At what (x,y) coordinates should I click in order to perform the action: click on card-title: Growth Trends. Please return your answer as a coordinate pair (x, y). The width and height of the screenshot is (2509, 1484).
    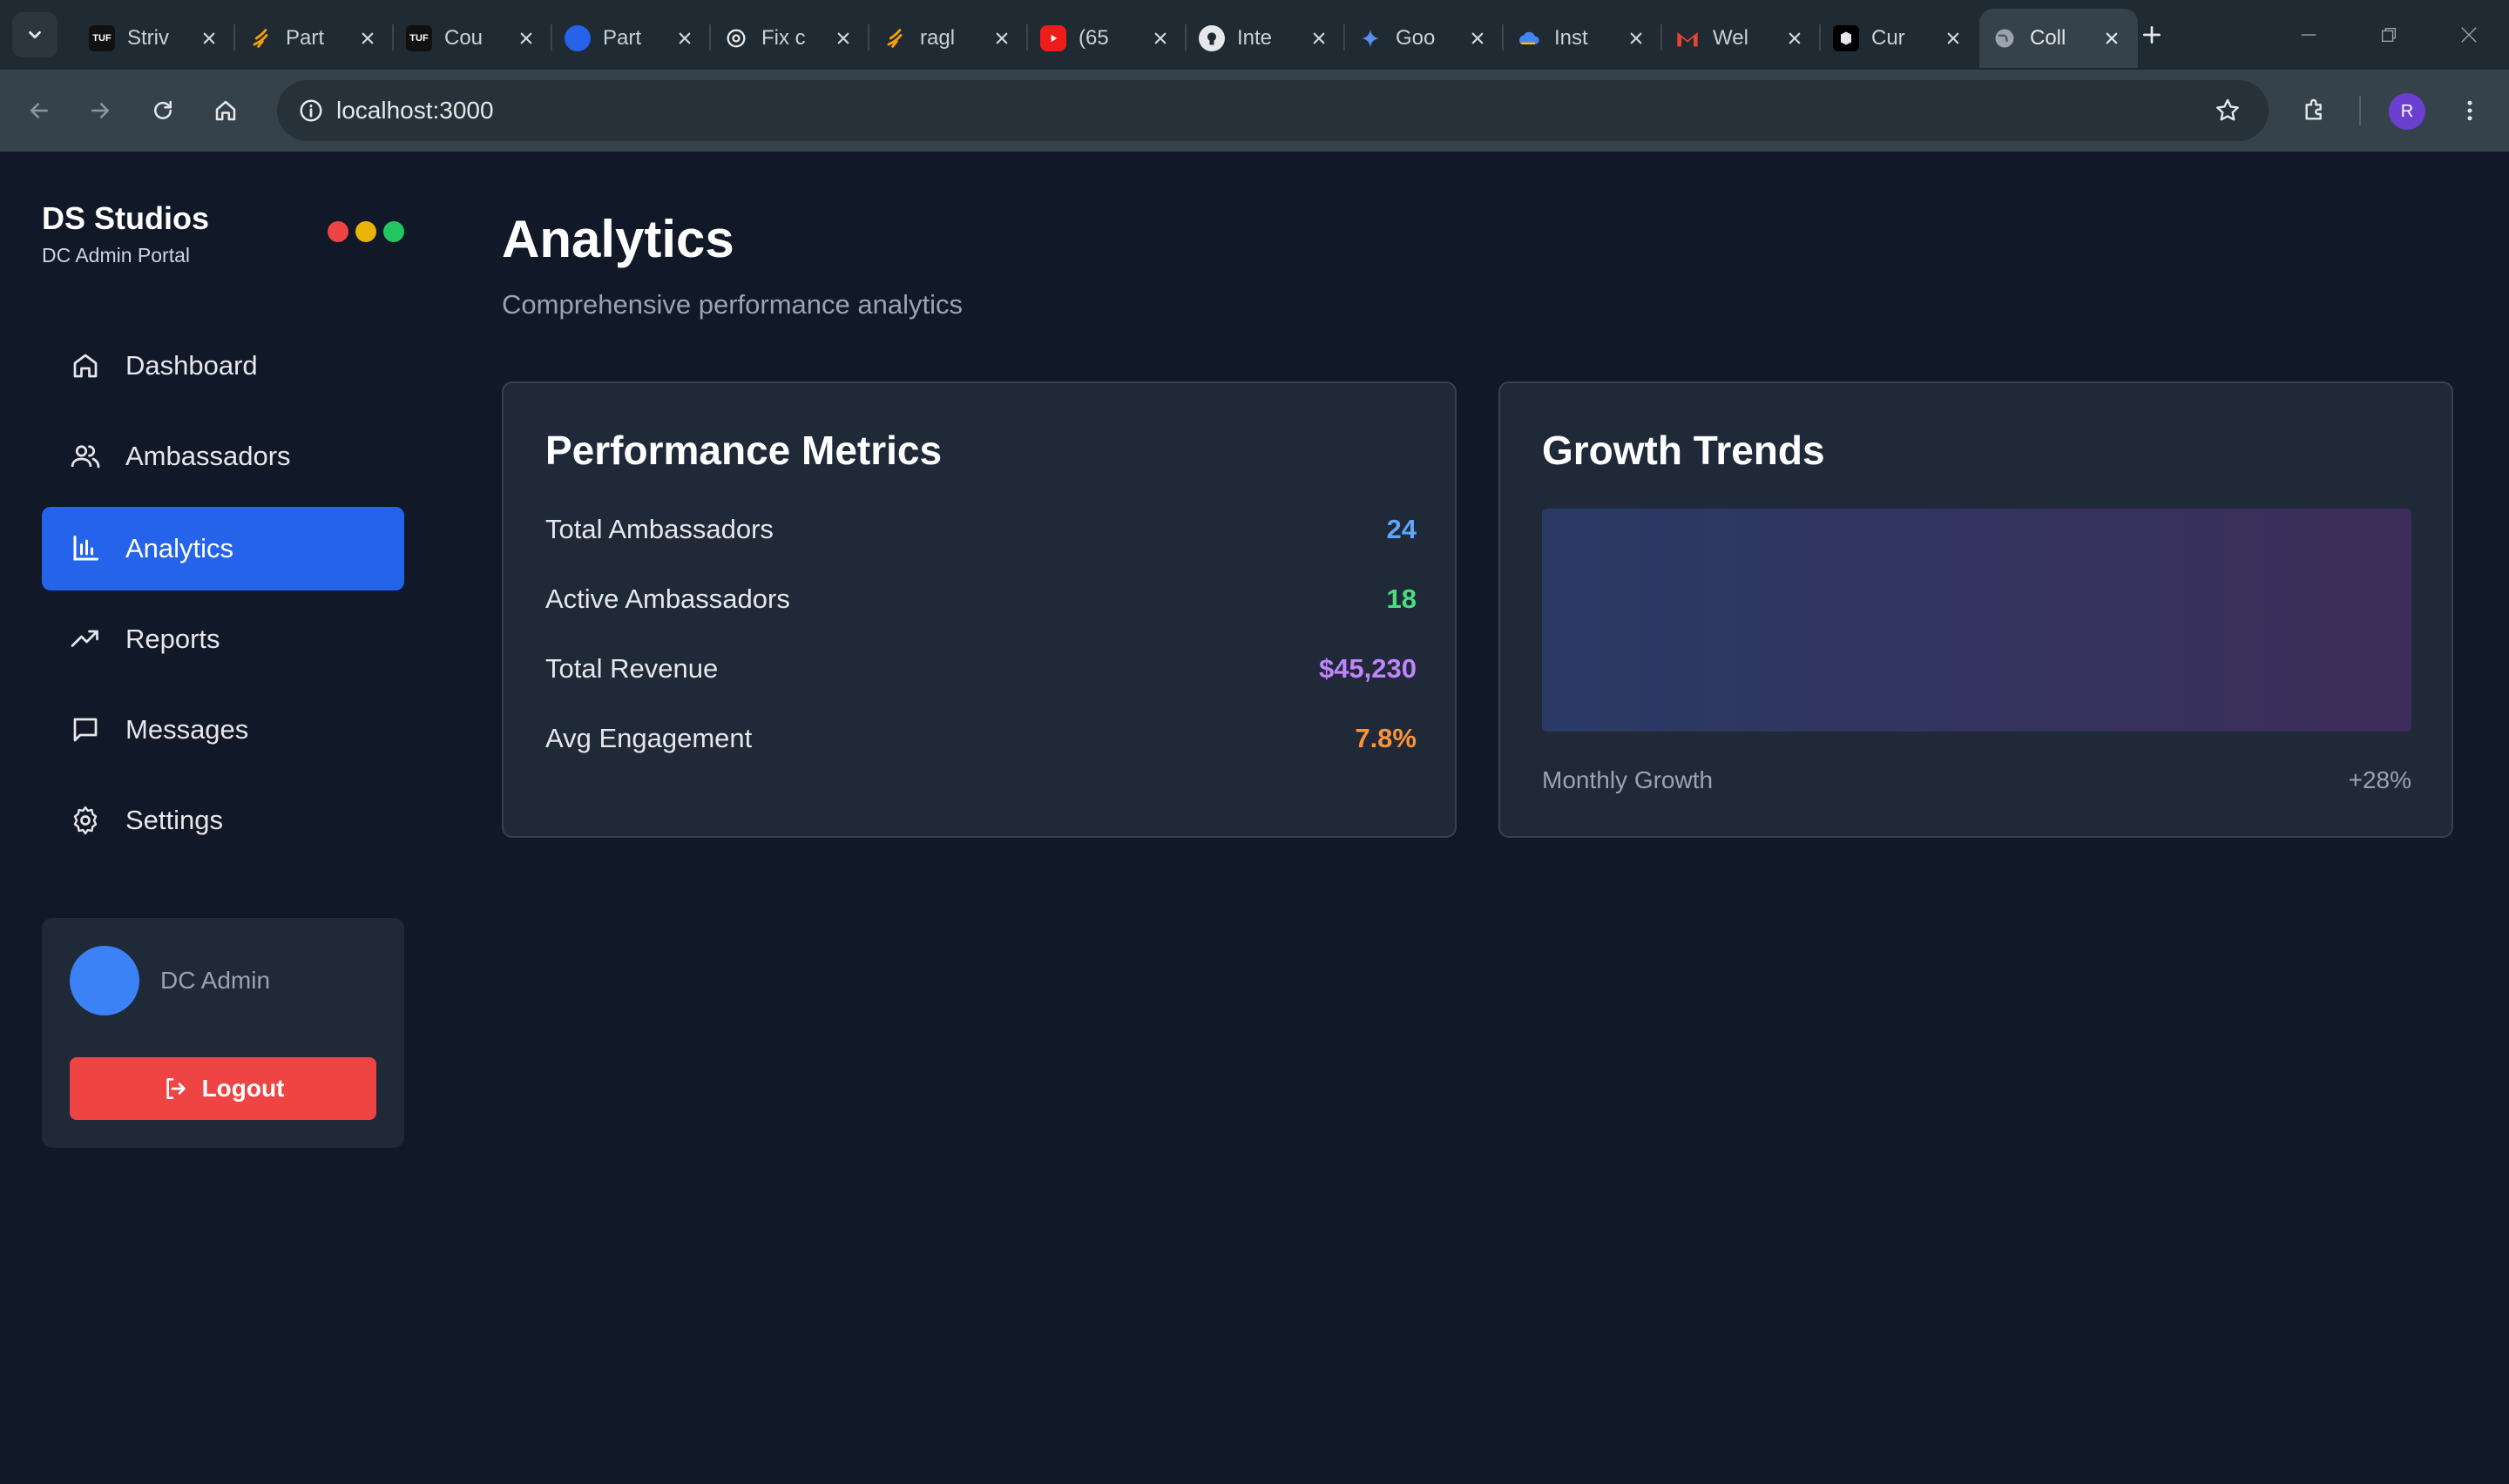
    Looking at the image, I should click on (1683, 451).